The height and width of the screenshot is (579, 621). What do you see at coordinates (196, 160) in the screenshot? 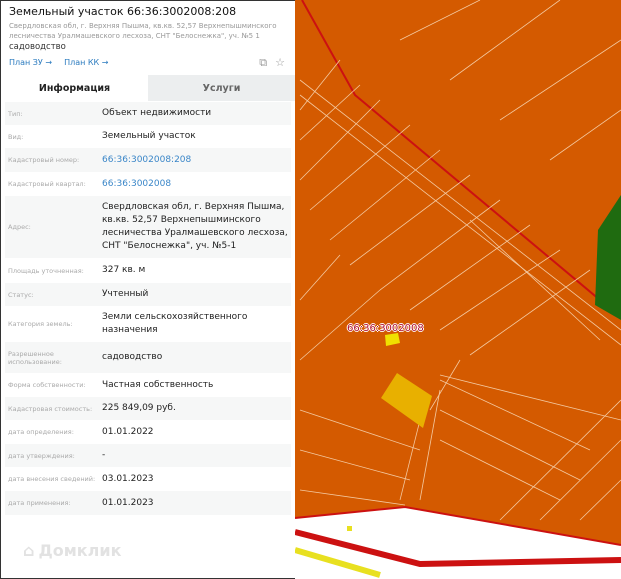
I see `row-value: 66:36:3002008:208` at bounding box center [196, 160].